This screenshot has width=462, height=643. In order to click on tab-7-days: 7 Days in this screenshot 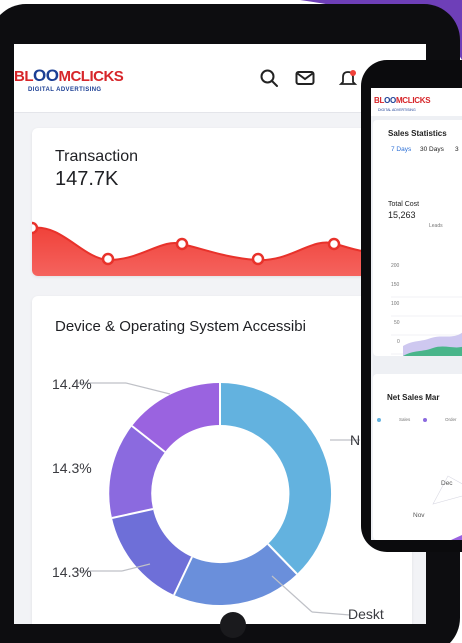, I will do `click(401, 149)`.